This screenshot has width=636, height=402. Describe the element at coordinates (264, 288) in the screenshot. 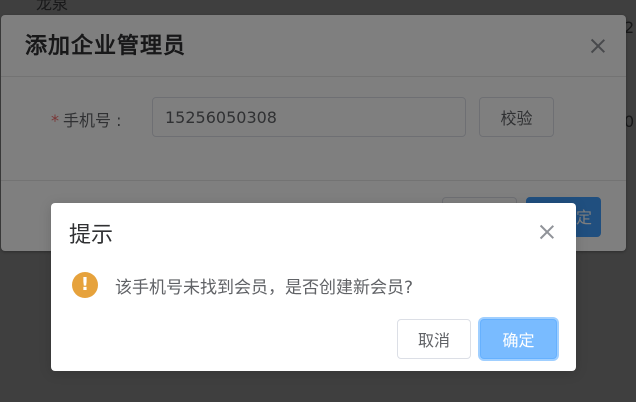

I see `message-text: 该手机号未找到会员，是否创建新会员?` at that location.